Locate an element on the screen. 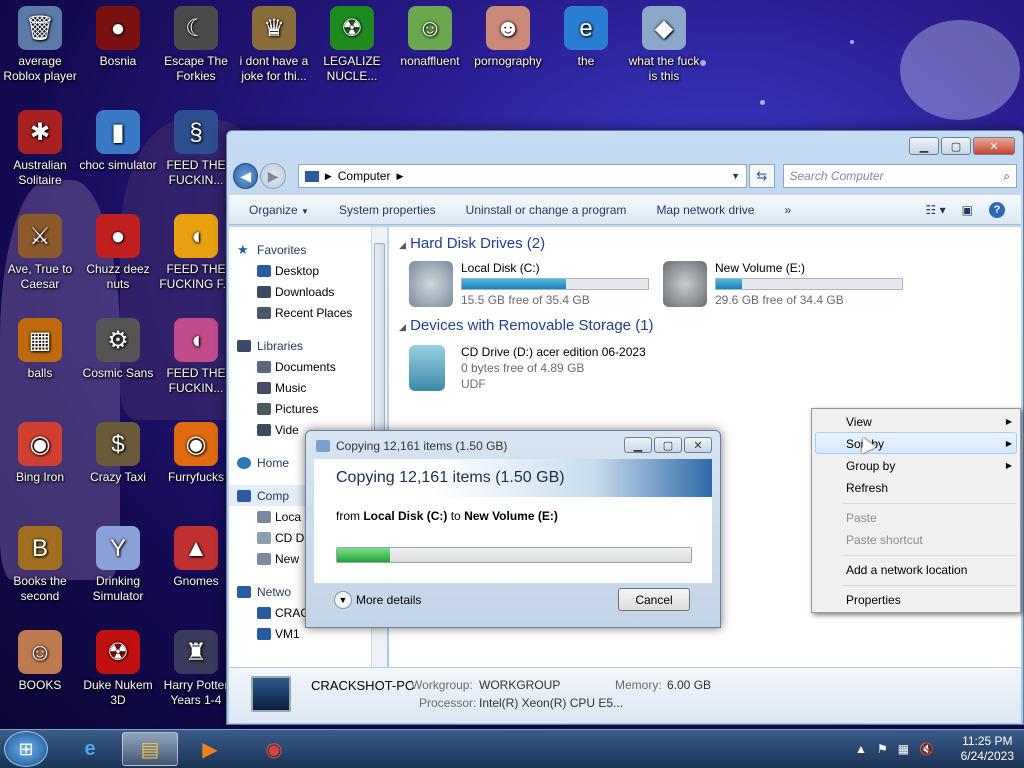  desktop-icon-item: ☢ Duke Nukem 3D is located at coordinates (118, 669).